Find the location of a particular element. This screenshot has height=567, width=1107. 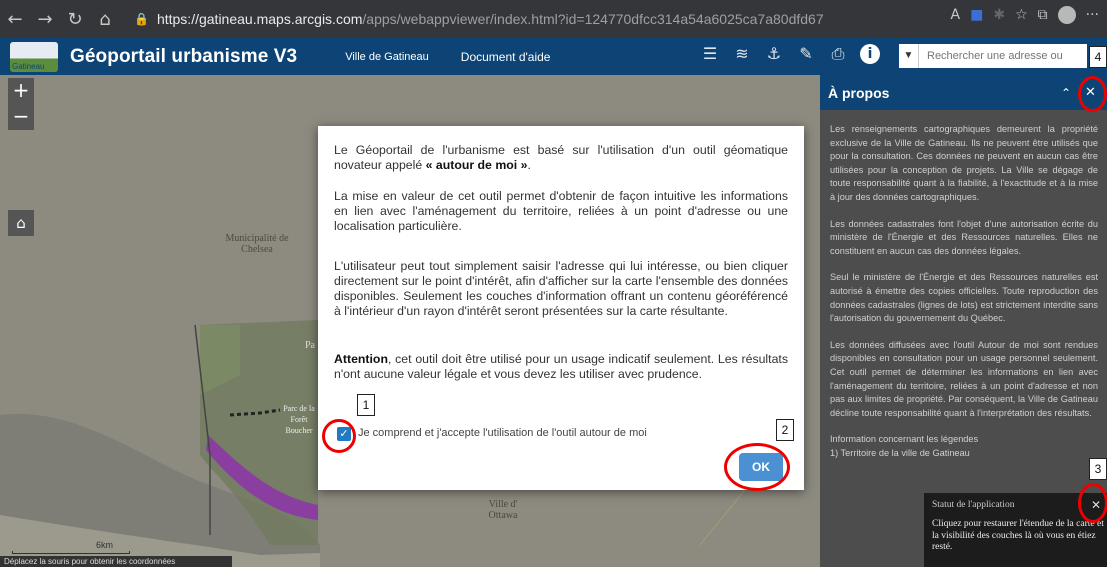

lock-icon: 🔒 is located at coordinates (141, 19).